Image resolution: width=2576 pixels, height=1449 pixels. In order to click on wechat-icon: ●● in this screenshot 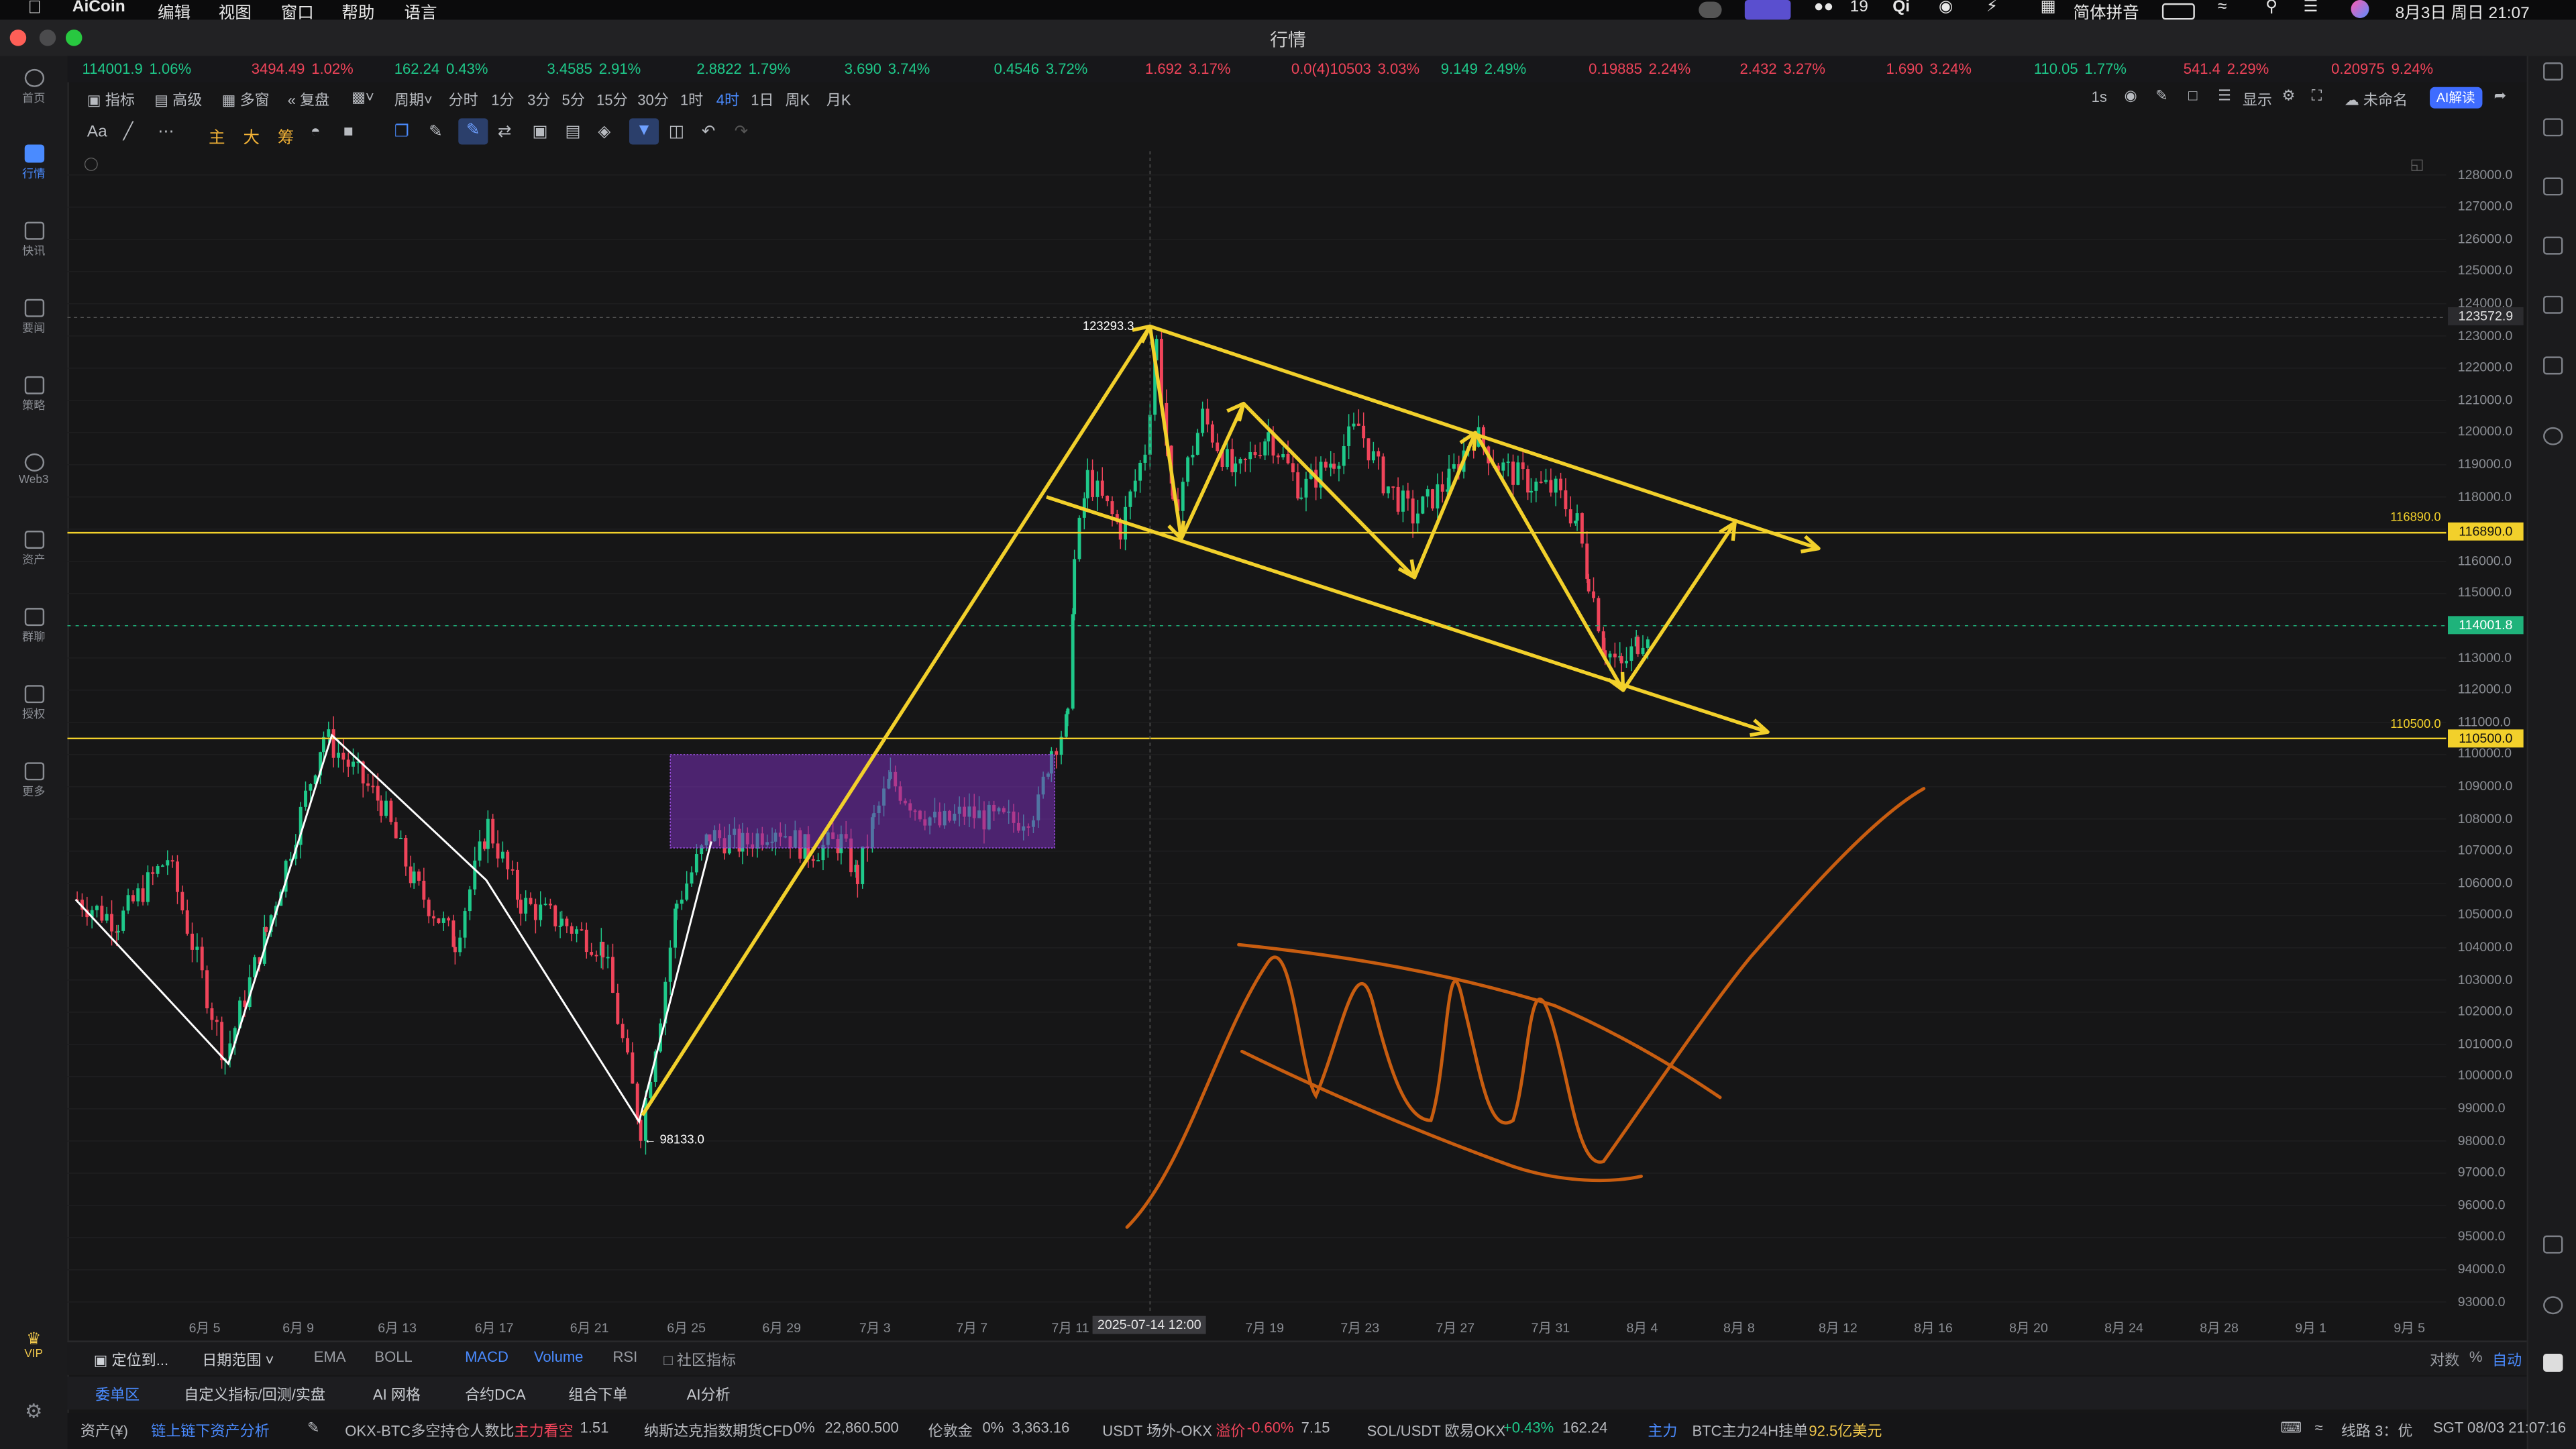, I will do `click(1824, 8)`.